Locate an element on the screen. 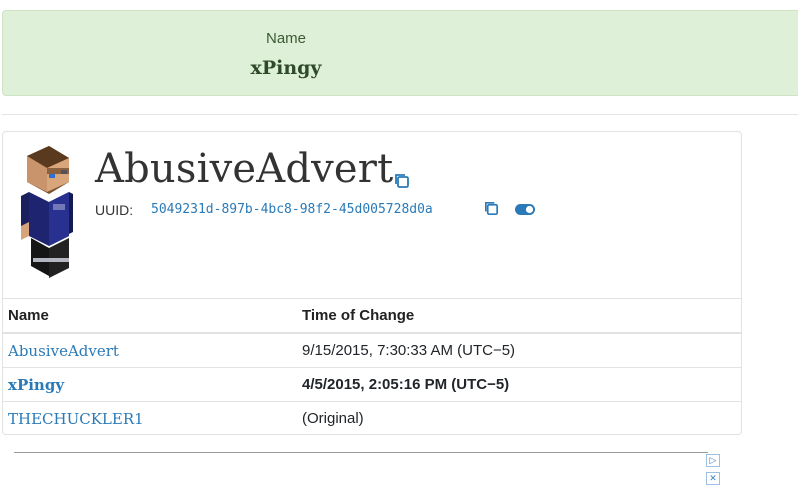  table-header-row: Name Time of Change is located at coordinates (372, 316).